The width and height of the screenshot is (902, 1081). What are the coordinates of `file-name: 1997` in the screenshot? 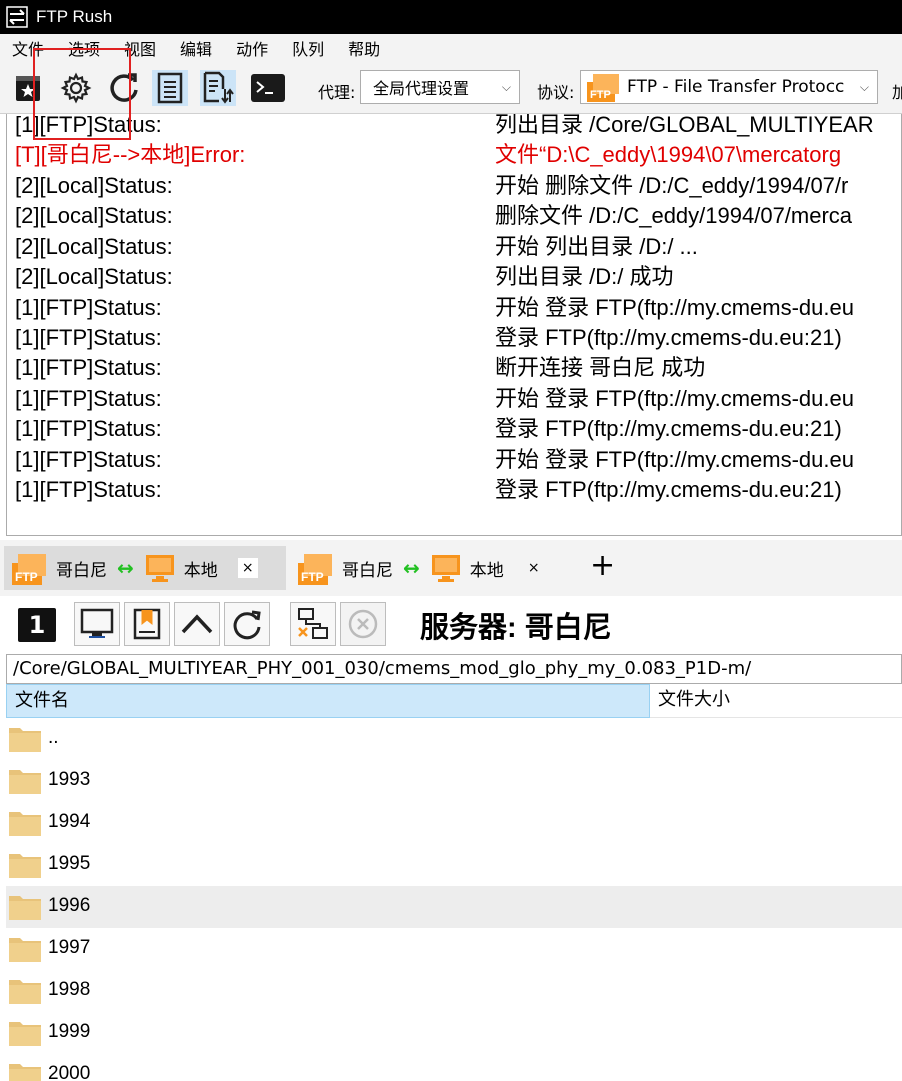 It's located at (69, 947).